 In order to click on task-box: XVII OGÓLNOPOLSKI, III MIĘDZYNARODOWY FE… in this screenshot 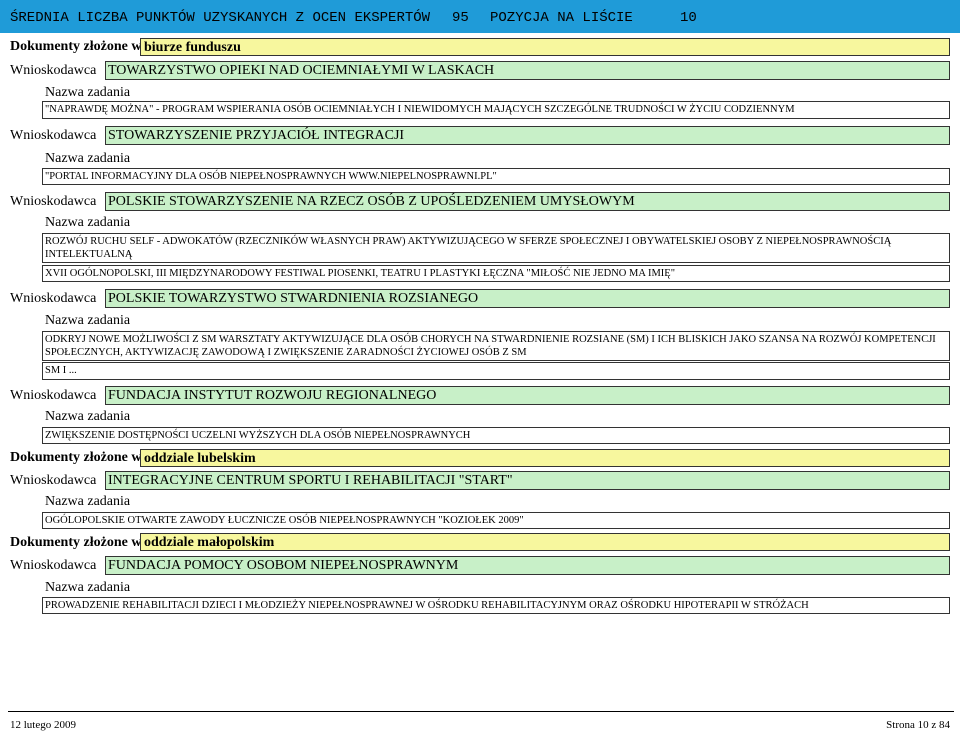, I will do `click(496, 273)`.